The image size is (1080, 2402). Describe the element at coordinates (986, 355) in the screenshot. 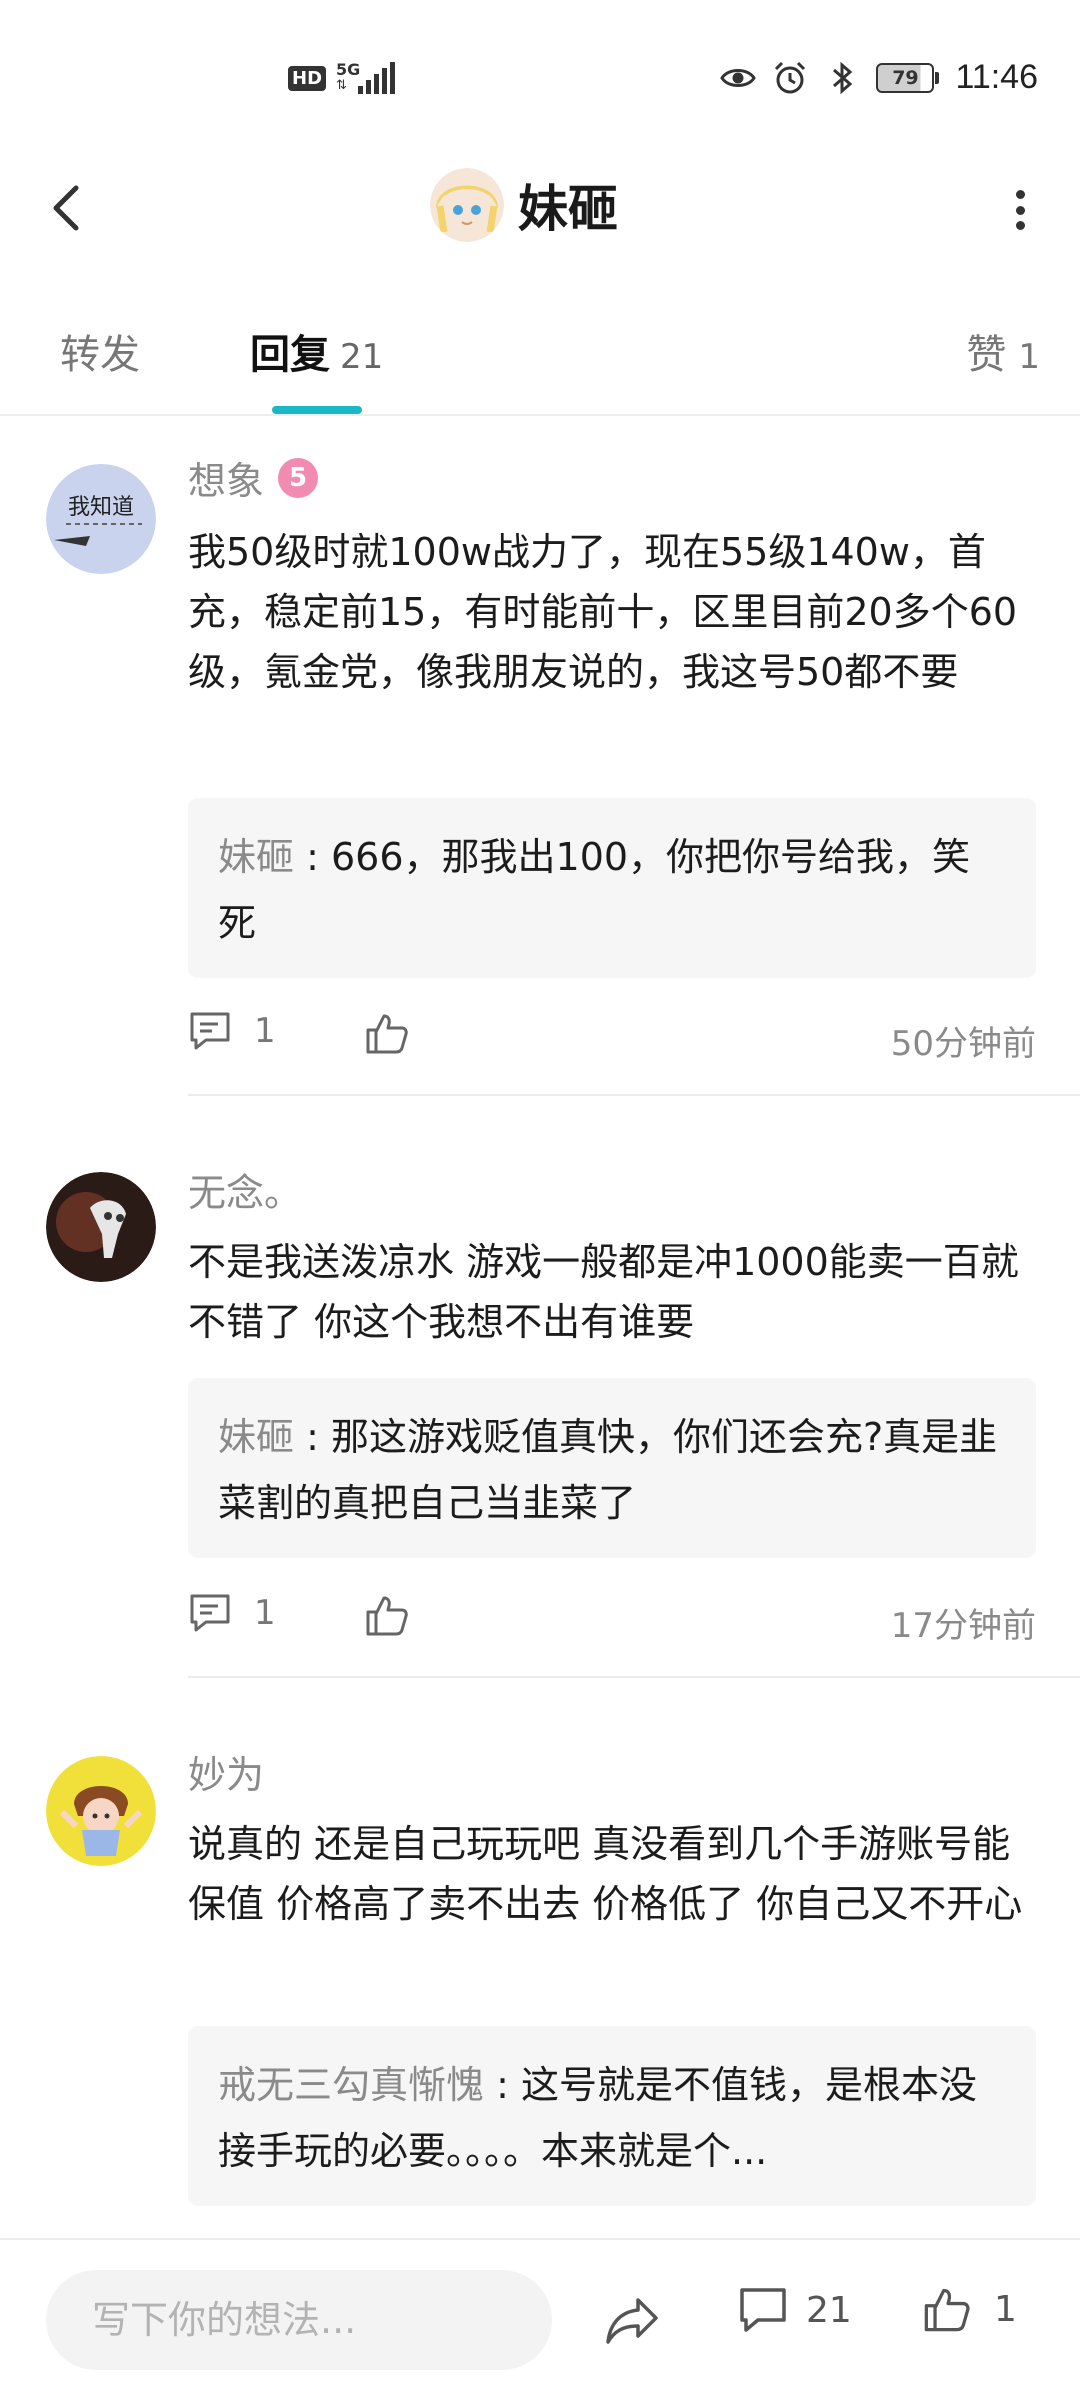

I see `tab-like-label: 赞` at that location.